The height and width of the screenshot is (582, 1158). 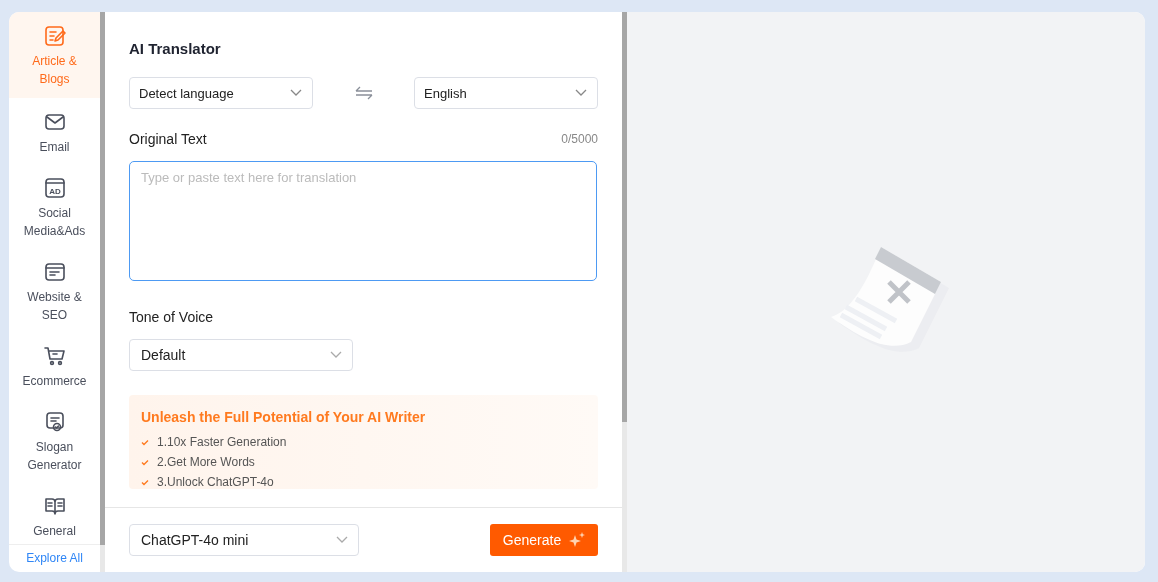 What do you see at coordinates (54, 440) in the screenshot?
I see `sidebar-item: Slogan Generator` at bounding box center [54, 440].